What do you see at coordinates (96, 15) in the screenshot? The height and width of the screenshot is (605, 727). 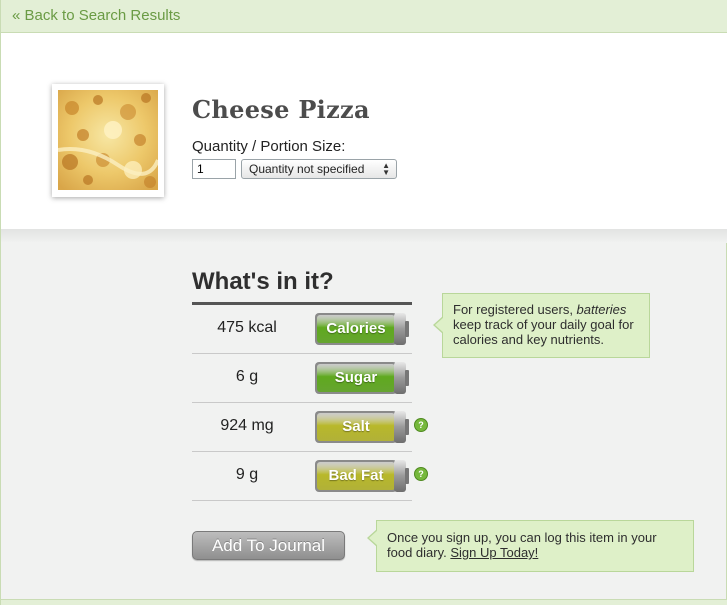 I see `back-to-search-link: « Back to Search Results` at bounding box center [96, 15].